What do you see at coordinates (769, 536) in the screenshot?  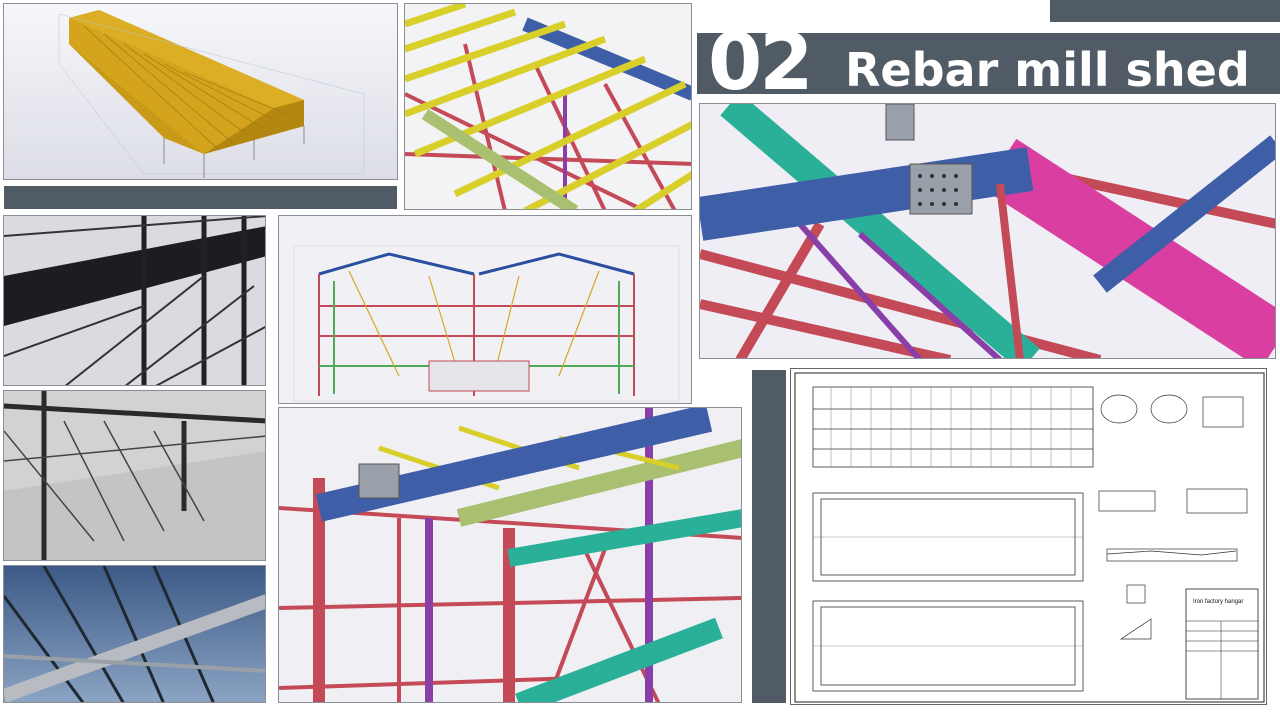 I see `drawing-side-bar` at bounding box center [769, 536].